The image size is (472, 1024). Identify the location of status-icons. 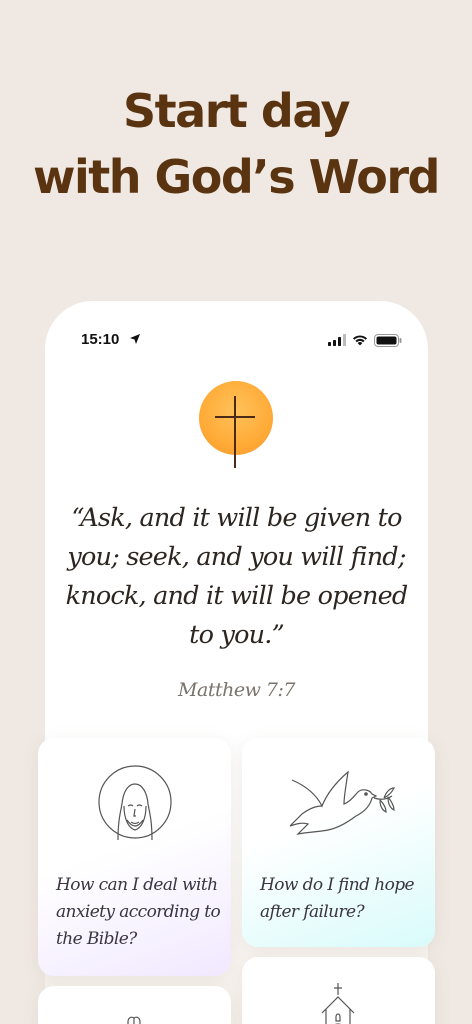
(365, 340).